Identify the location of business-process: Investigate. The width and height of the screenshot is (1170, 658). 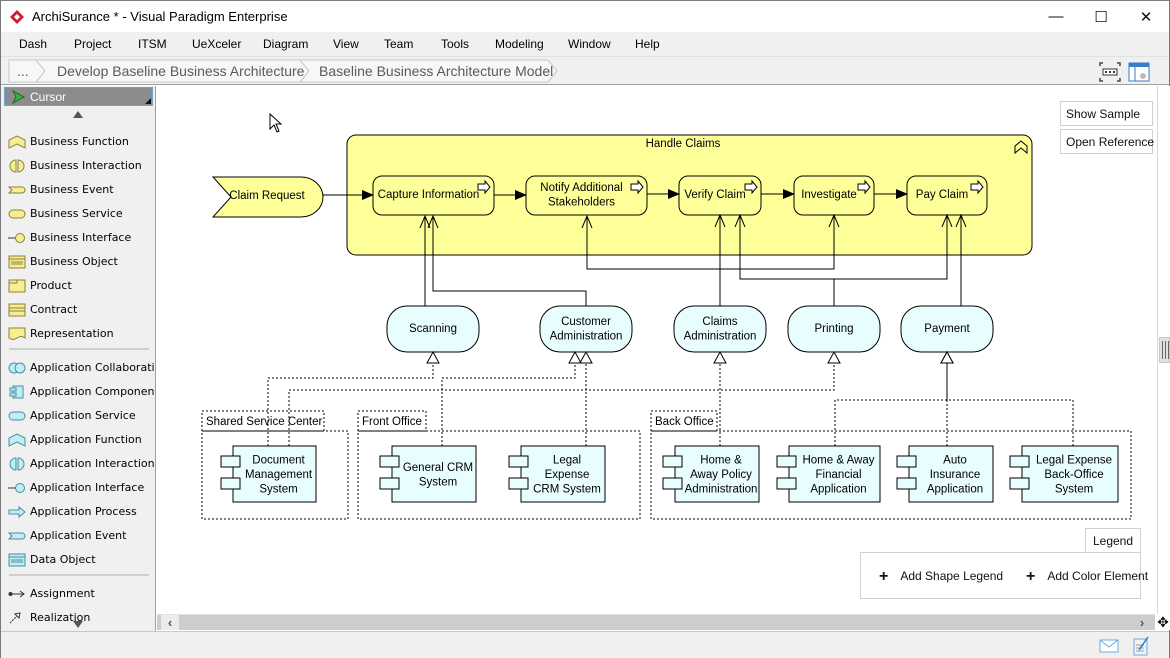
(834, 195).